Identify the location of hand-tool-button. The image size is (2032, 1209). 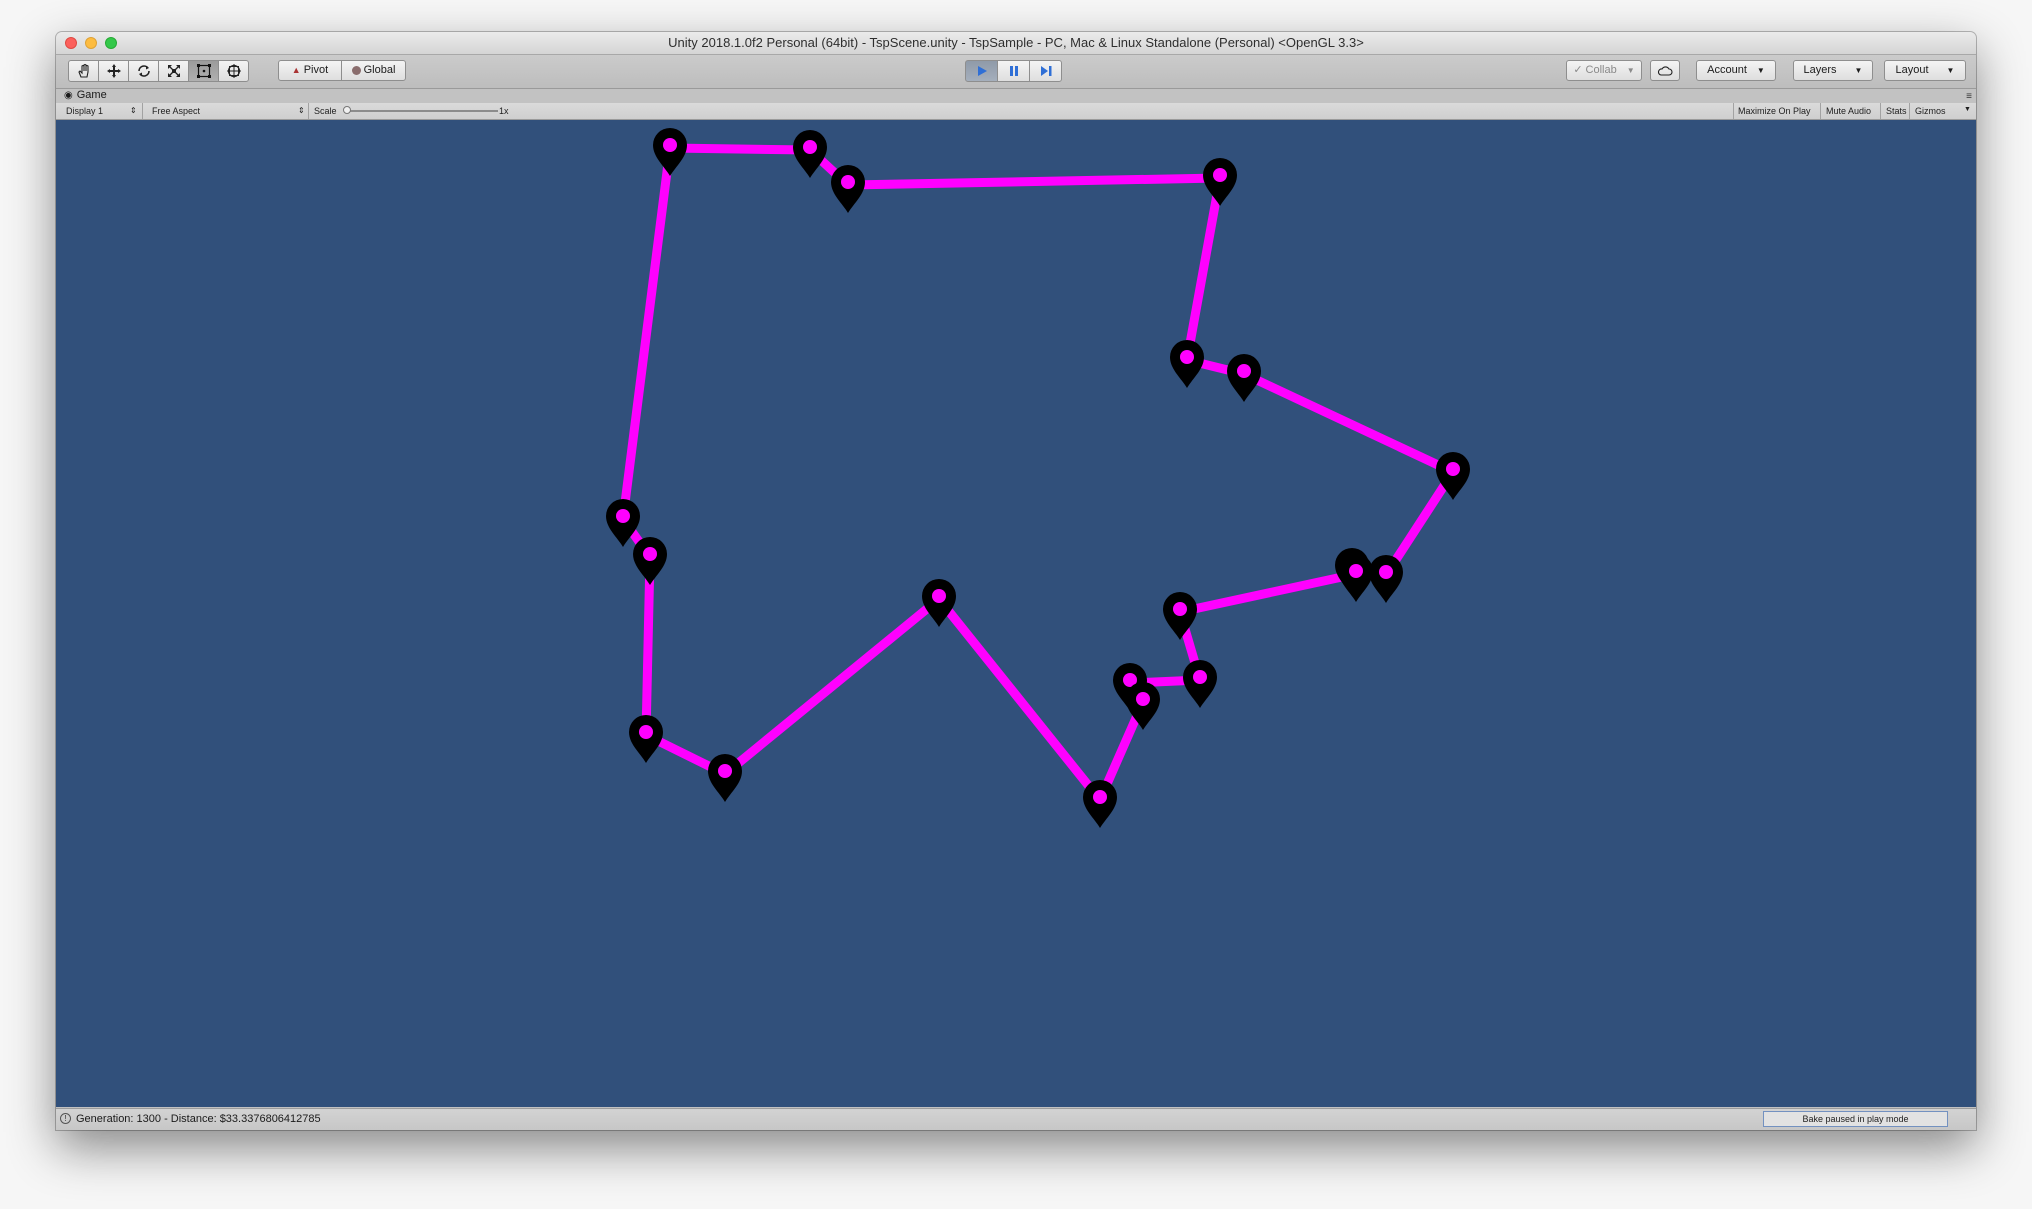
(83, 71).